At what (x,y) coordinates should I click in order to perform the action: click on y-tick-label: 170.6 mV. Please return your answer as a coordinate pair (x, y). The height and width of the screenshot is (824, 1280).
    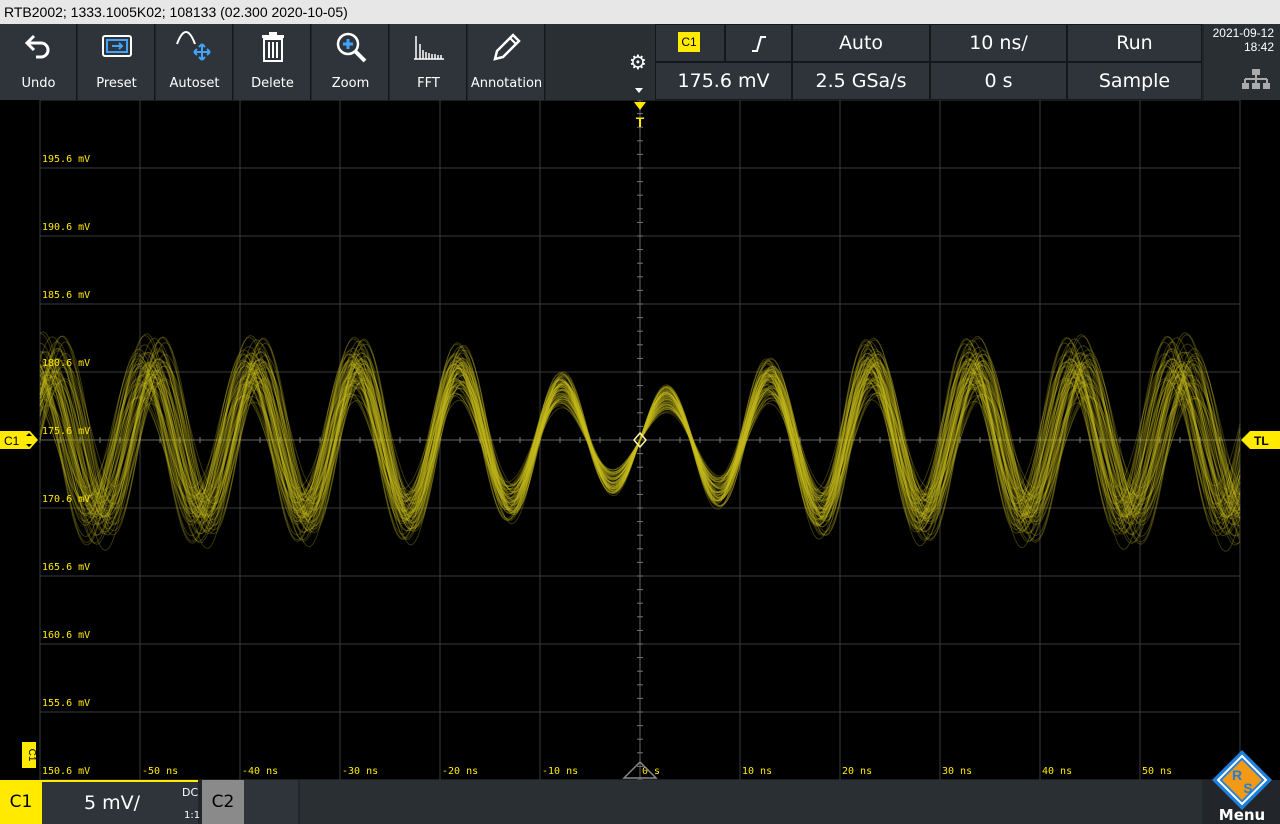
    Looking at the image, I should click on (66, 499).